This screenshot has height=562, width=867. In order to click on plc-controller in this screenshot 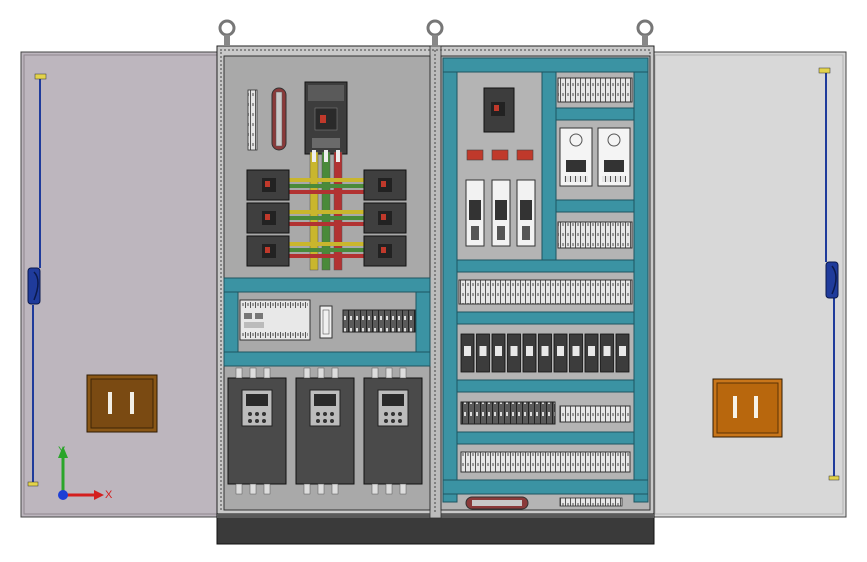, I will do `click(275, 320)`.